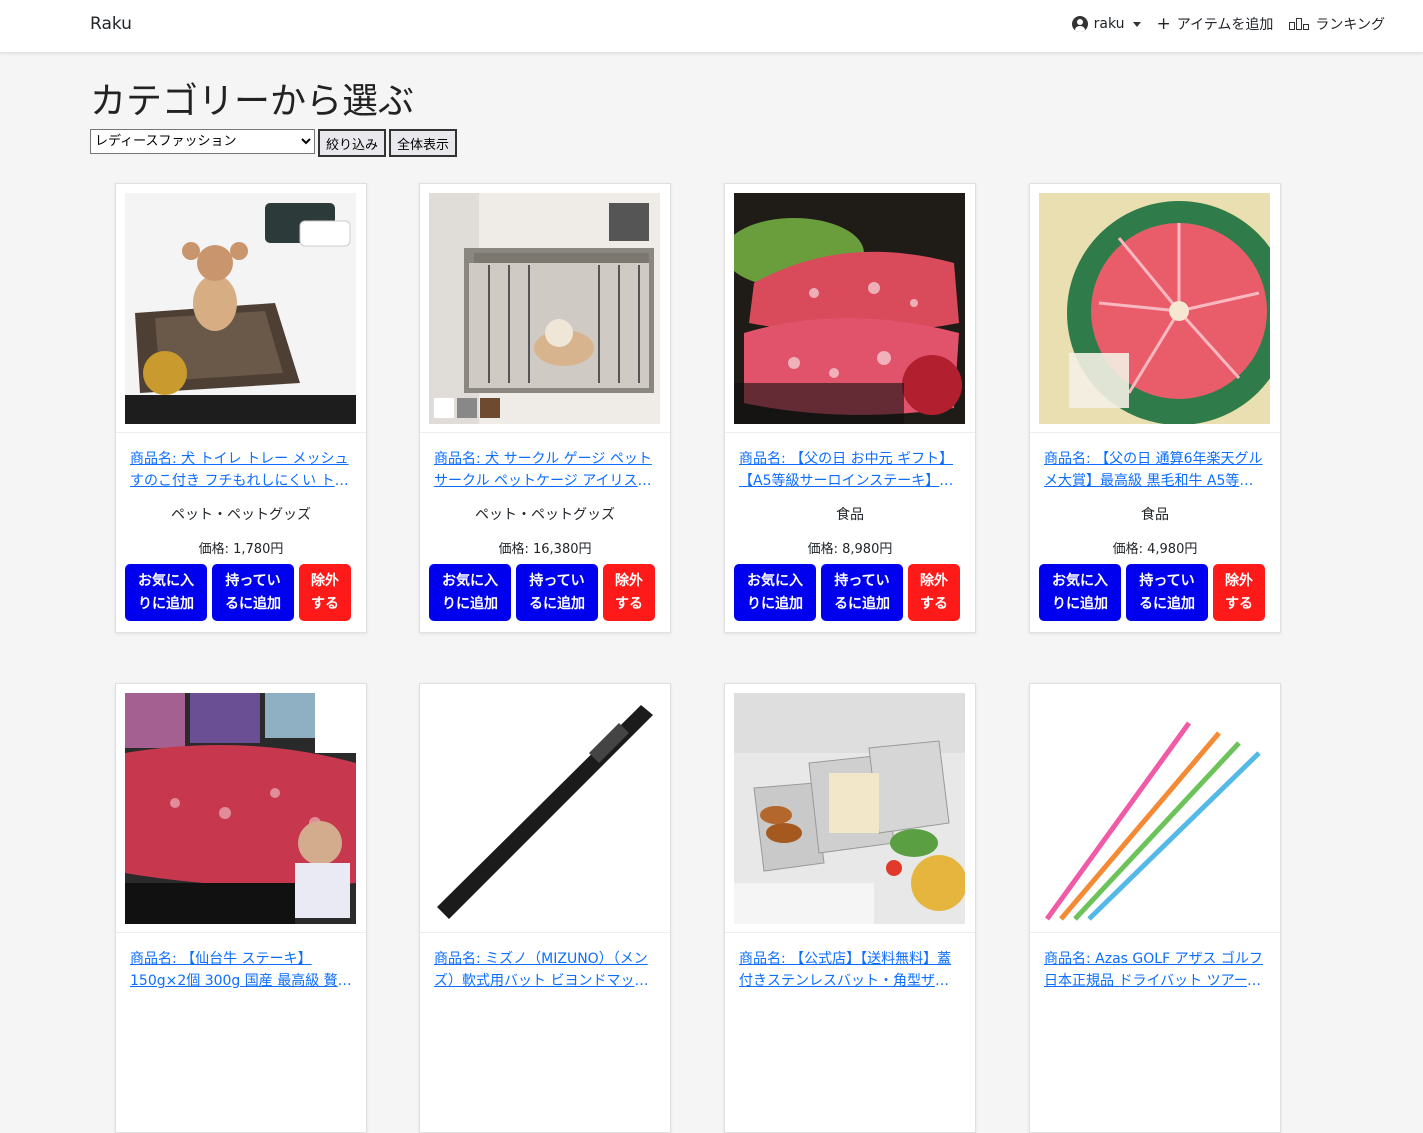 This screenshot has height=1133, width=1423. I want to click on ranking-link: ランキング, so click(1337, 24).